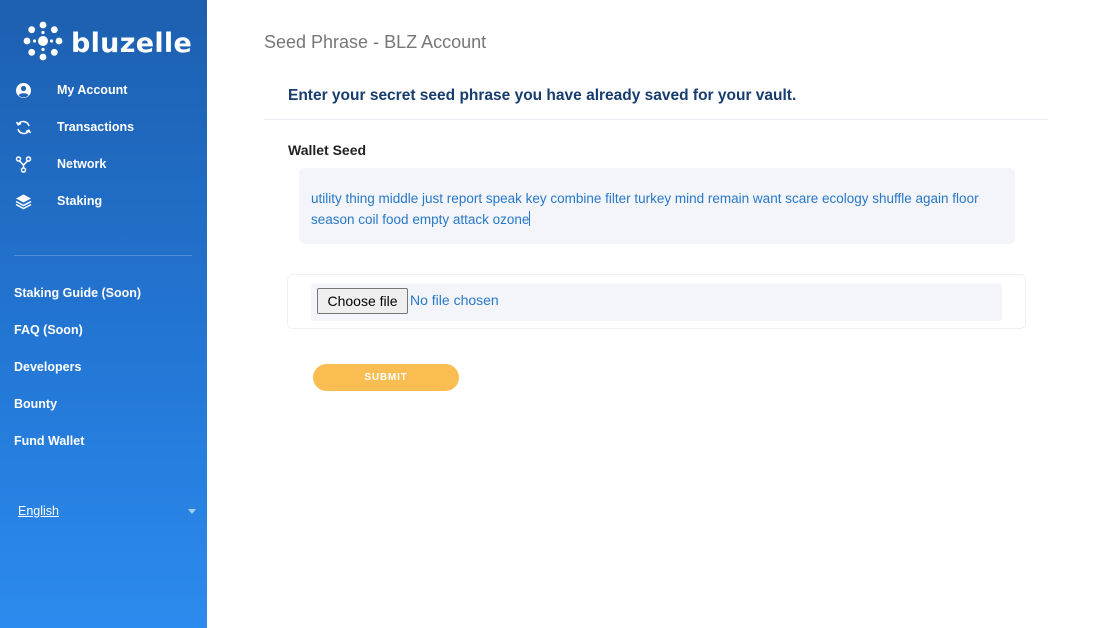  What do you see at coordinates (23, 90) in the screenshot?
I see `user-circle-icon` at bounding box center [23, 90].